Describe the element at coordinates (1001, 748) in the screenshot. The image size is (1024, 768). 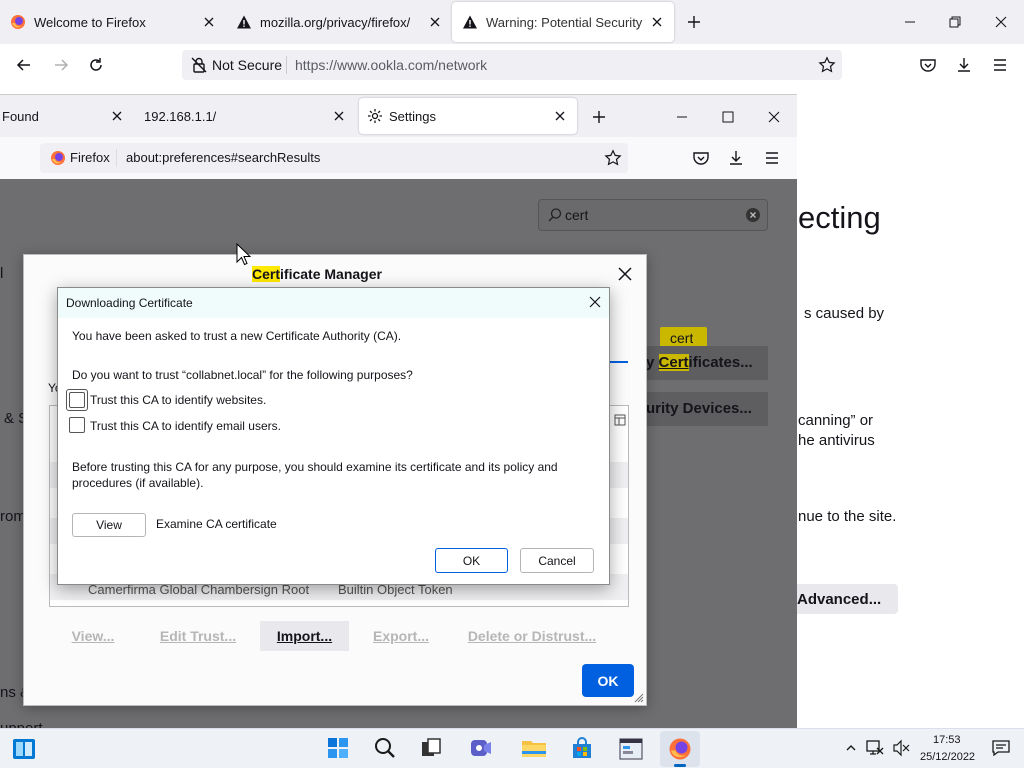
I see `notifications-icon` at that location.